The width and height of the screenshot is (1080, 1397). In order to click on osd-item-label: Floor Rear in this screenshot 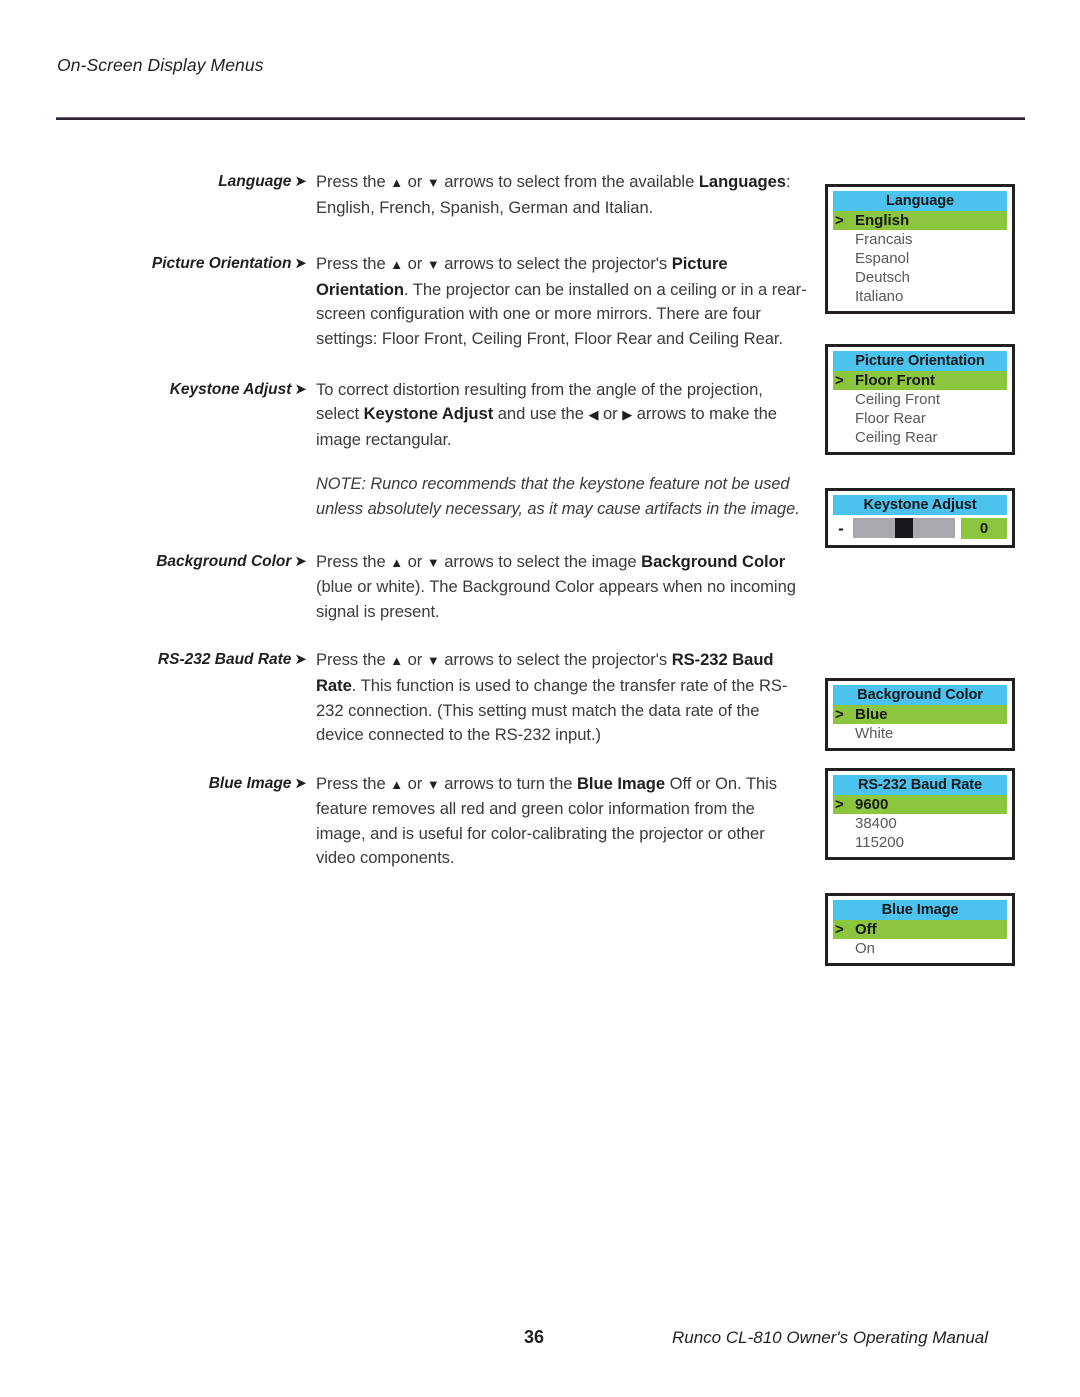, I will do `click(890, 418)`.